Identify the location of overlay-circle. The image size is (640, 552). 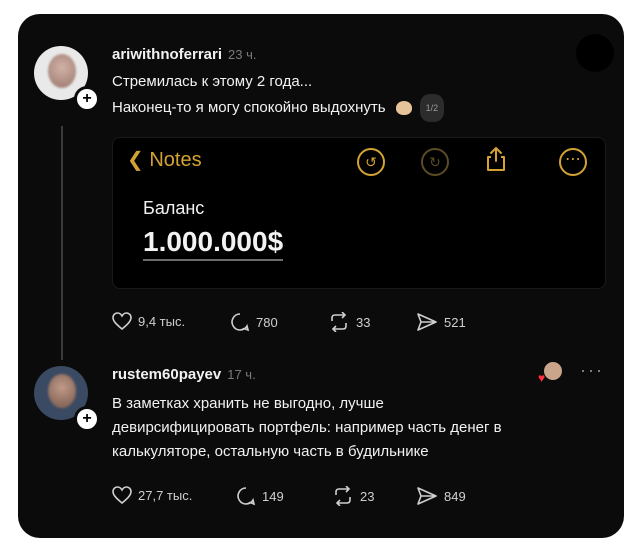
(595, 53).